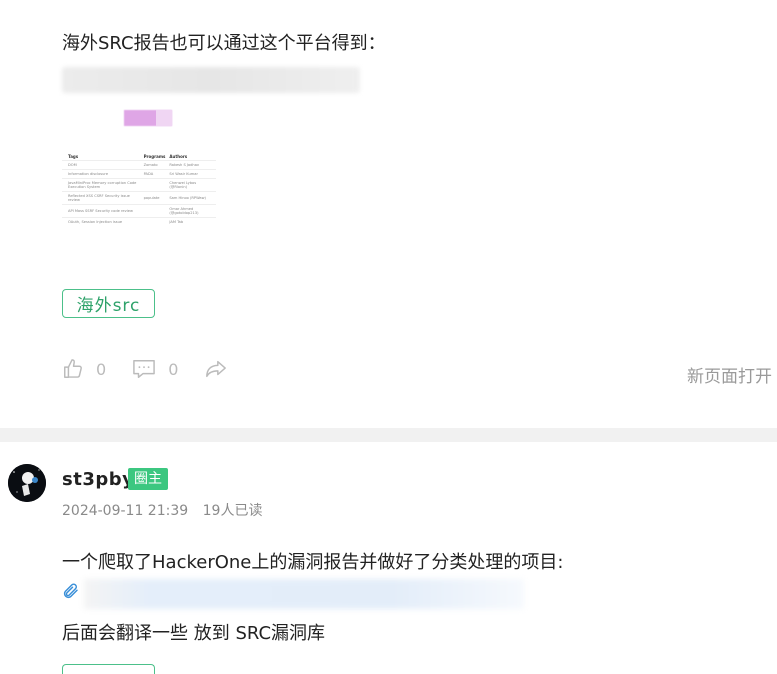  I want to click on owner-badge: 圈主, so click(148, 479).